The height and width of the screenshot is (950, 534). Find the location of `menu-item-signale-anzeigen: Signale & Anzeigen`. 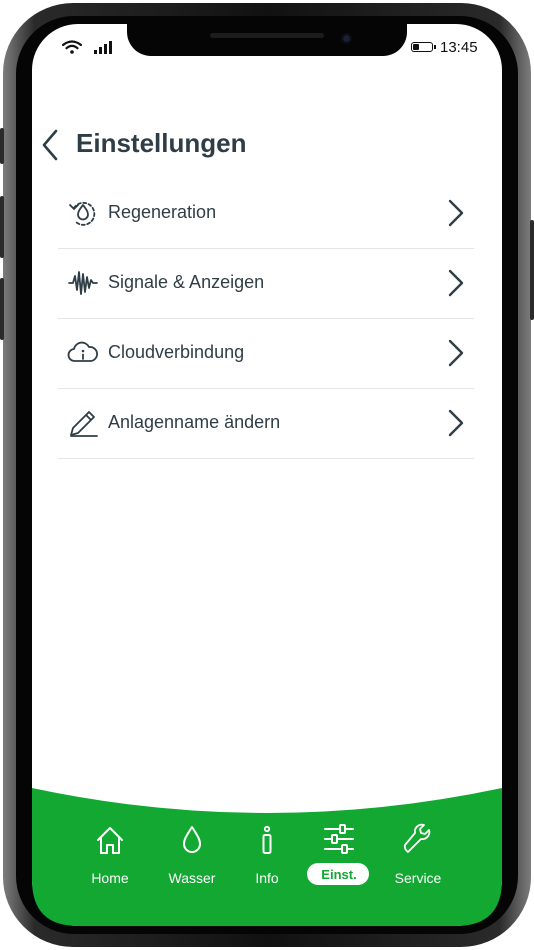

menu-item-signale-anzeigen: Signale & Anzeigen is located at coordinates (266, 283).